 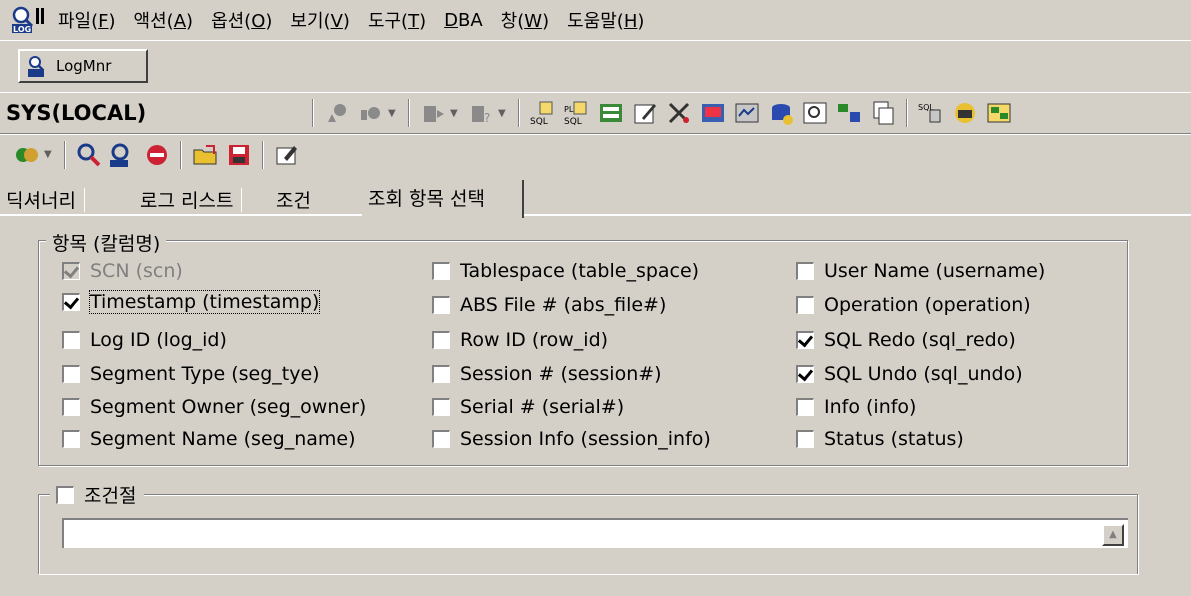 I want to click on document-tab-label: LogMnr, so click(x=84, y=66).